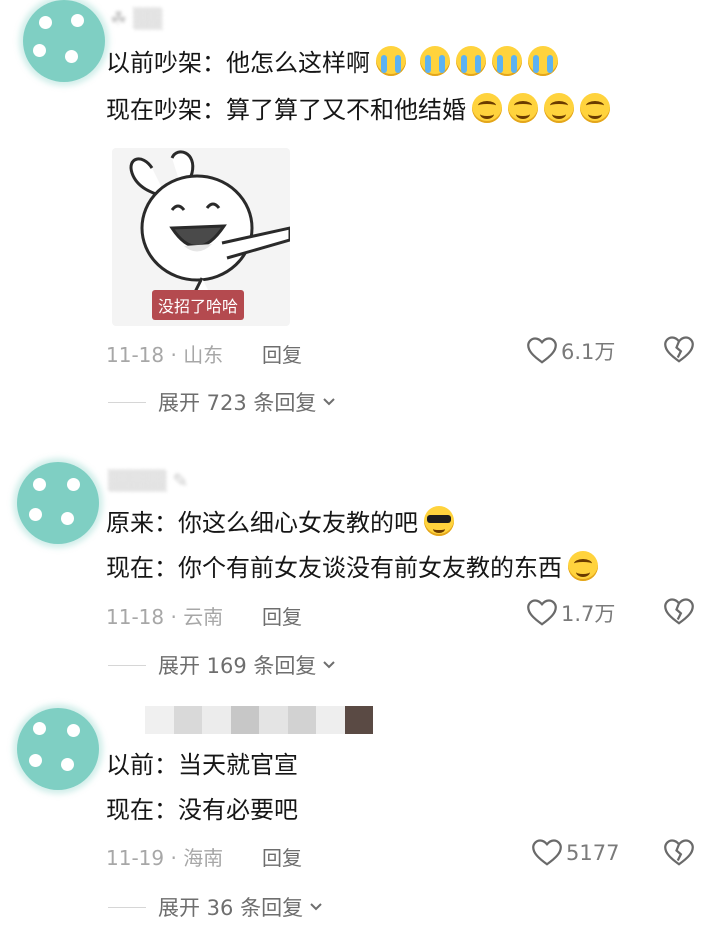 This screenshot has width=720, height=942. What do you see at coordinates (259, 720) in the screenshot?
I see `username-pixelated` at bounding box center [259, 720].